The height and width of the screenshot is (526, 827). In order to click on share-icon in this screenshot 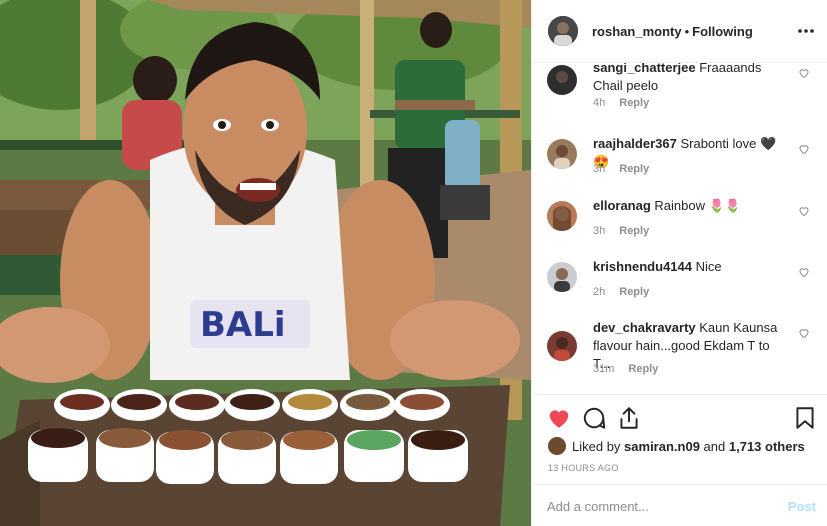, I will do `click(629, 418)`.